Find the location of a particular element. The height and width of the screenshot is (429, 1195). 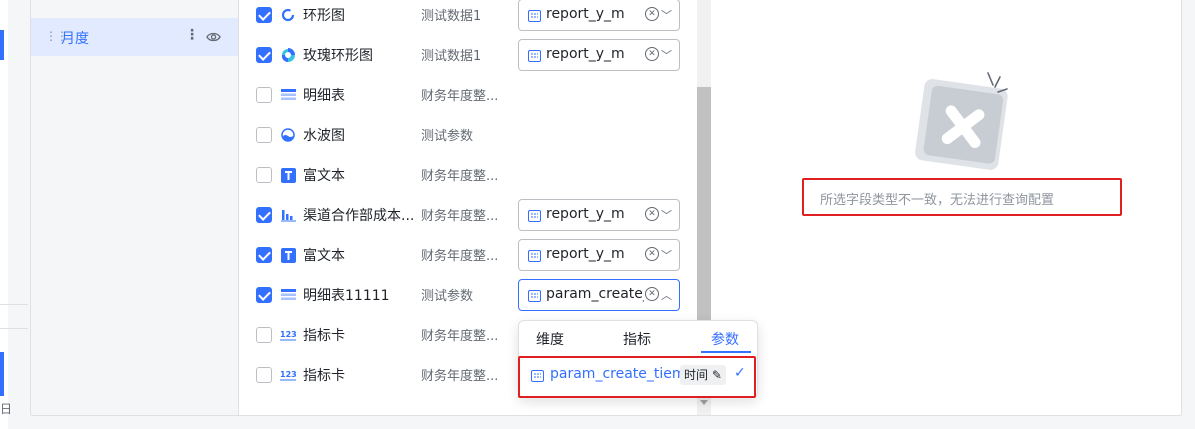

chart-name: 明细表11111 is located at coordinates (346, 296).